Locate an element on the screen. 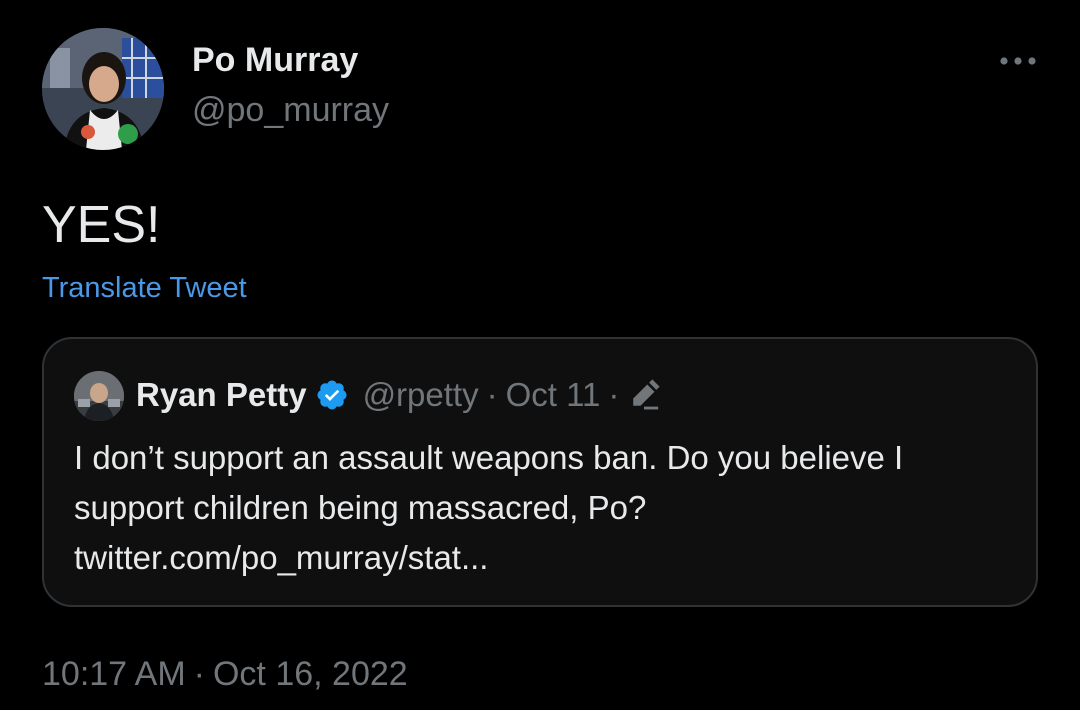 The height and width of the screenshot is (710, 1080). tweet-timestamp: 10:17 AM · Oct 16, 2022 is located at coordinates (225, 674).